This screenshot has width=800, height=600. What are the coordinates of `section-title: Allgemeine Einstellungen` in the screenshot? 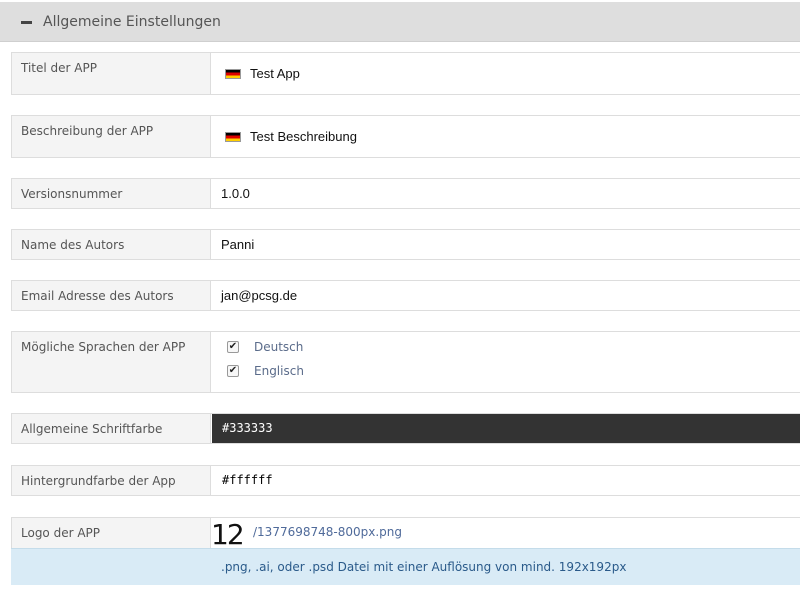 It's located at (132, 22).